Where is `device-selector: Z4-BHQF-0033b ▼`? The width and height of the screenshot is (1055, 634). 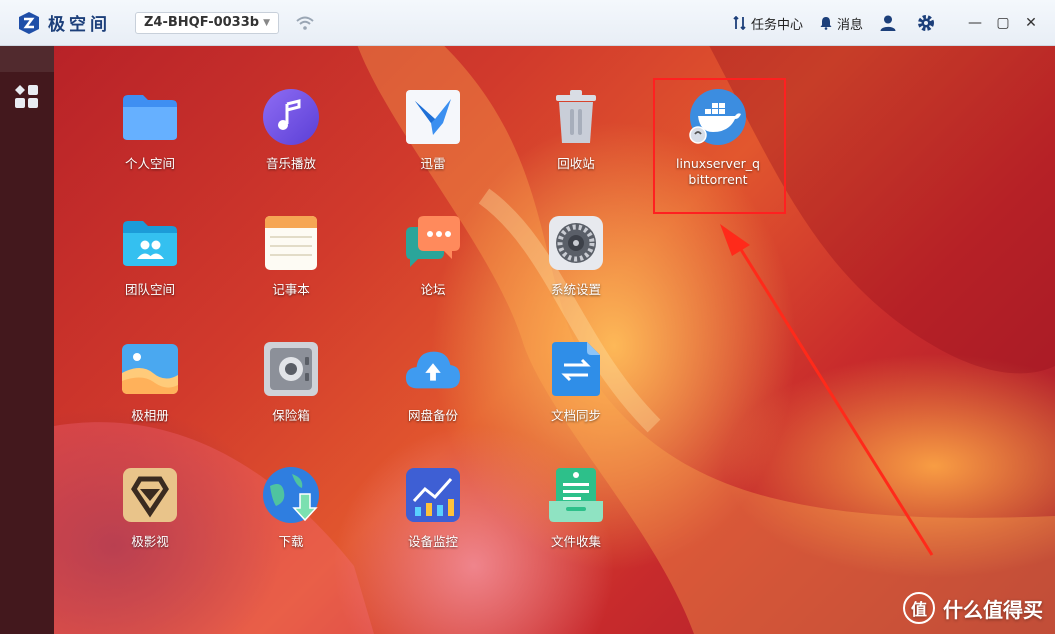 device-selector: Z4-BHQF-0033b ▼ is located at coordinates (207, 22).